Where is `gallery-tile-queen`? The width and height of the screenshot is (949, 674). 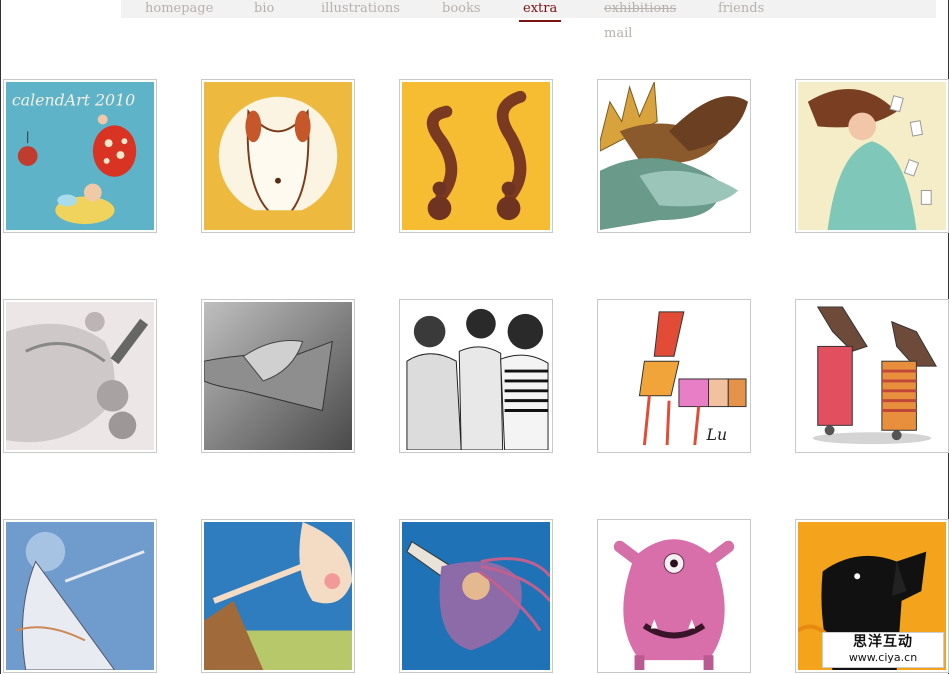 gallery-tile-queen is located at coordinates (674, 156).